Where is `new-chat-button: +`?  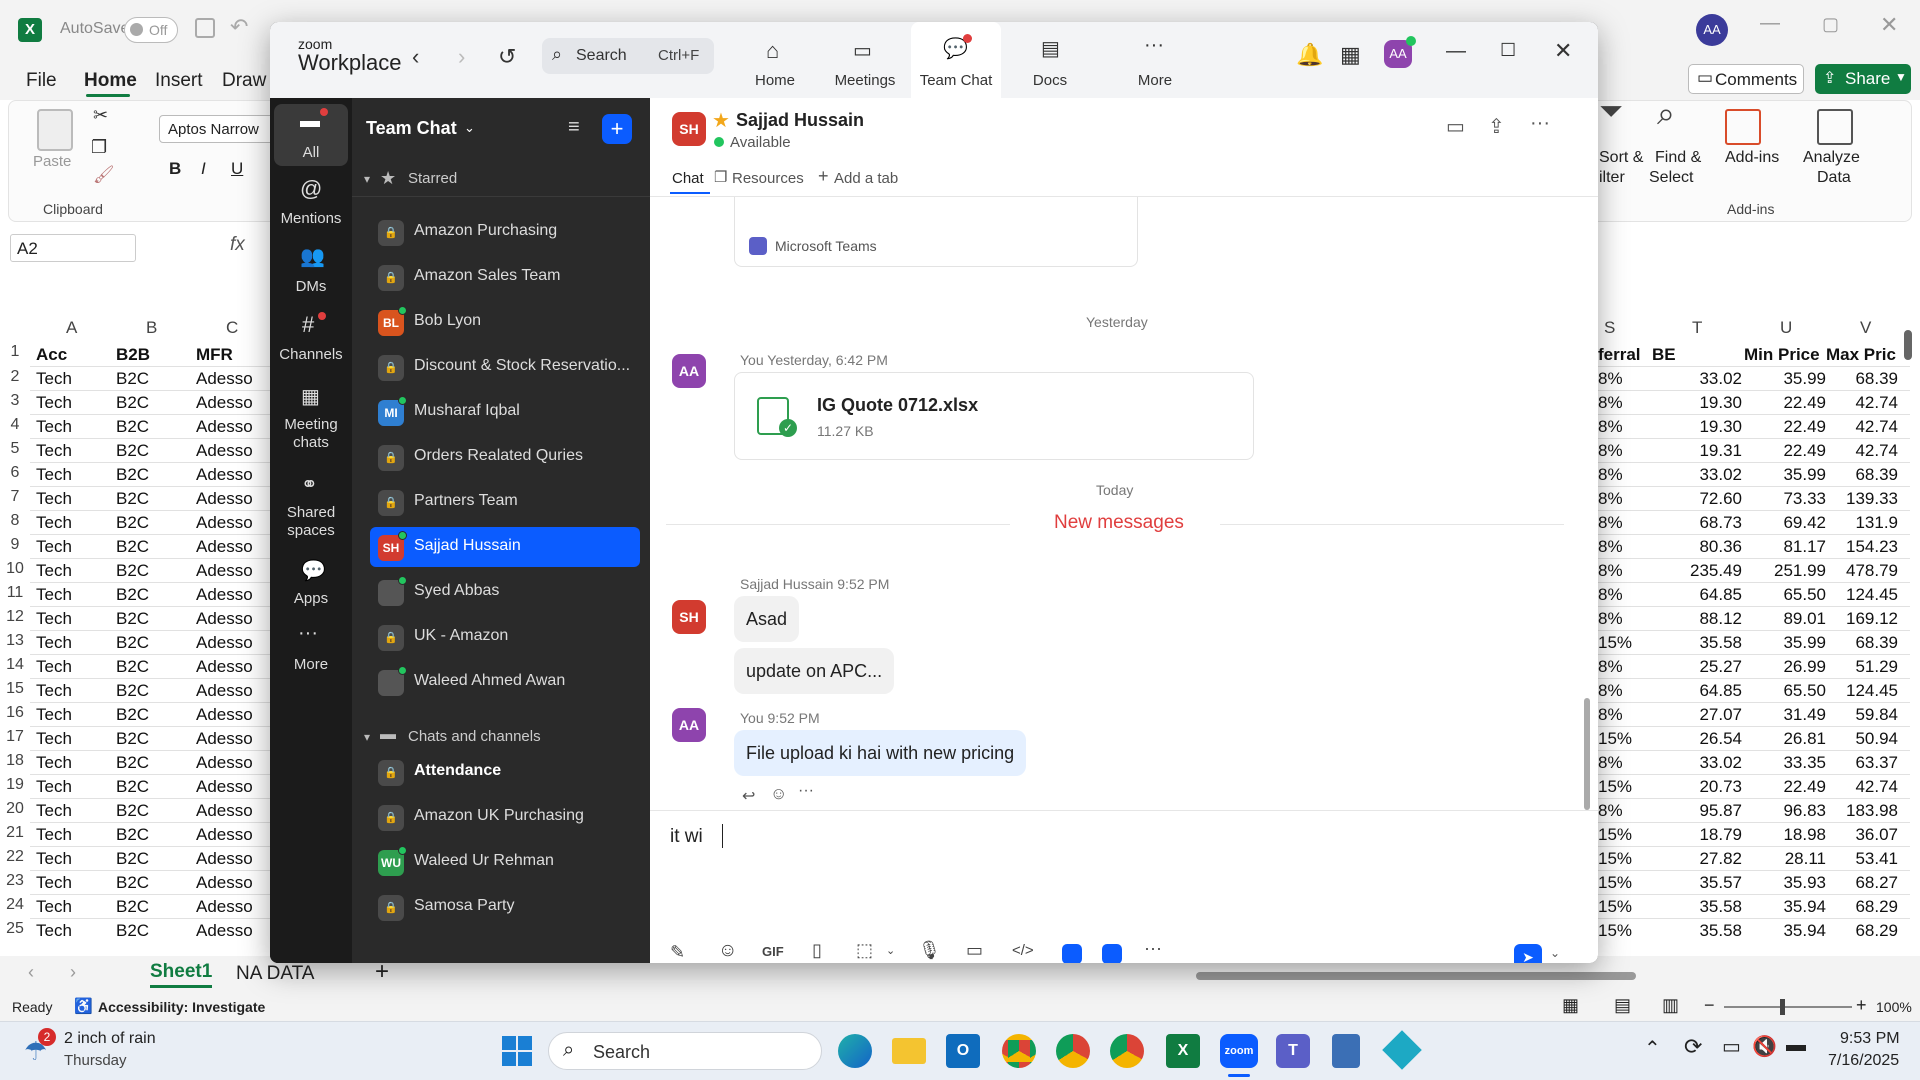 new-chat-button: + is located at coordinates (617, 129).